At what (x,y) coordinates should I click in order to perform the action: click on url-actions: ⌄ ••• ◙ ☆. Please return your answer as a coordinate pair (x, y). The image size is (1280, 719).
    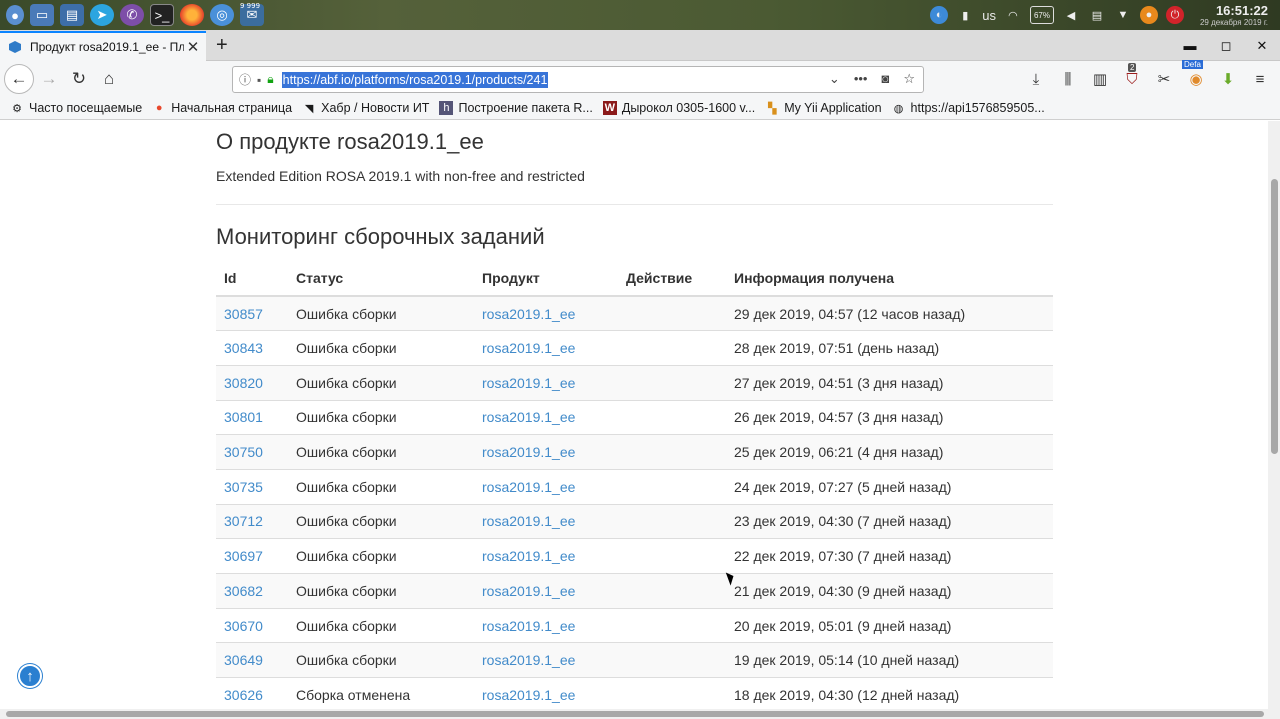
    Looking at the image, I should click on (872, 79).